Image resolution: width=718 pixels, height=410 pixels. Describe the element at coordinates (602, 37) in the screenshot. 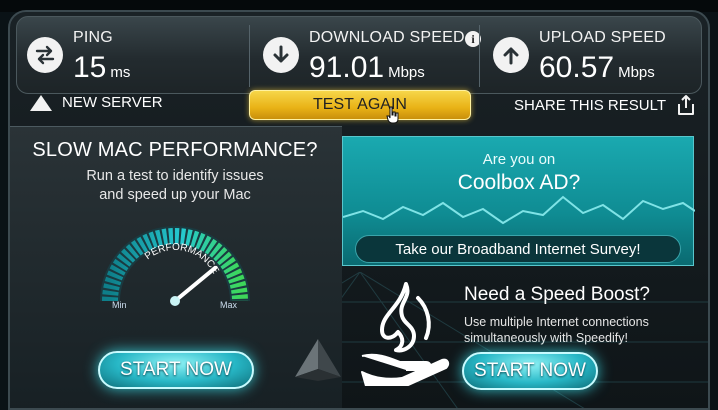

I see `upload-label: UPLOAD SPEED` at that location.